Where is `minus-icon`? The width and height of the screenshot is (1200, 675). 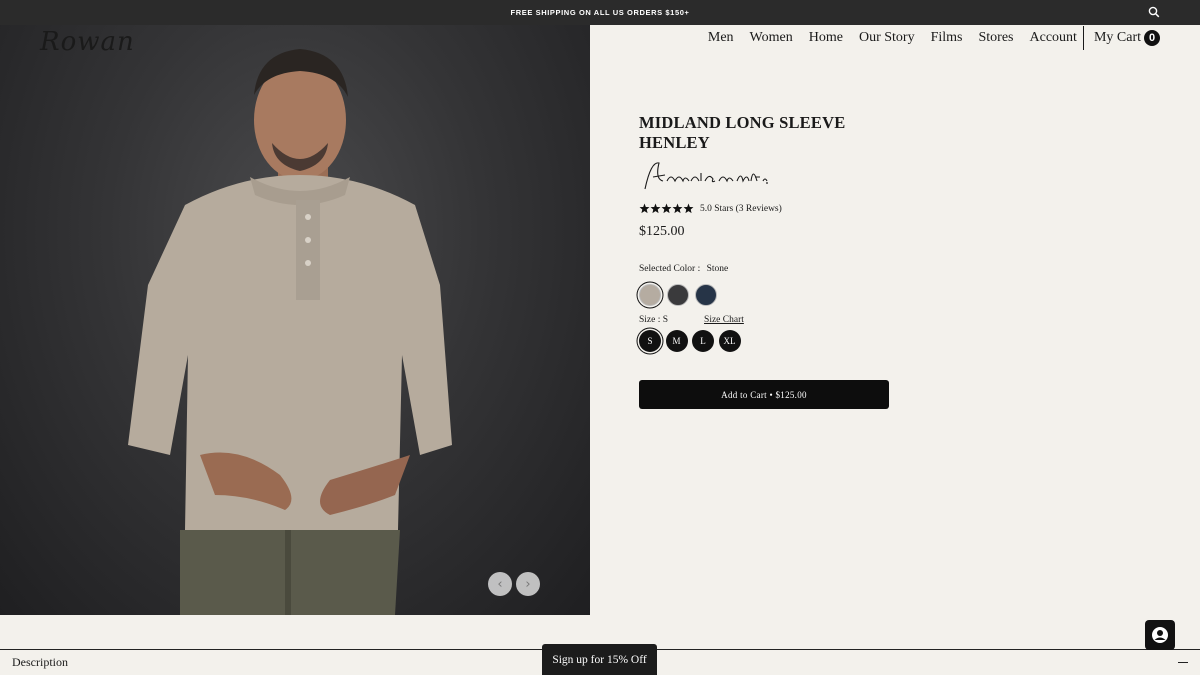
minus-icon is located at coordinates (1183, 662).